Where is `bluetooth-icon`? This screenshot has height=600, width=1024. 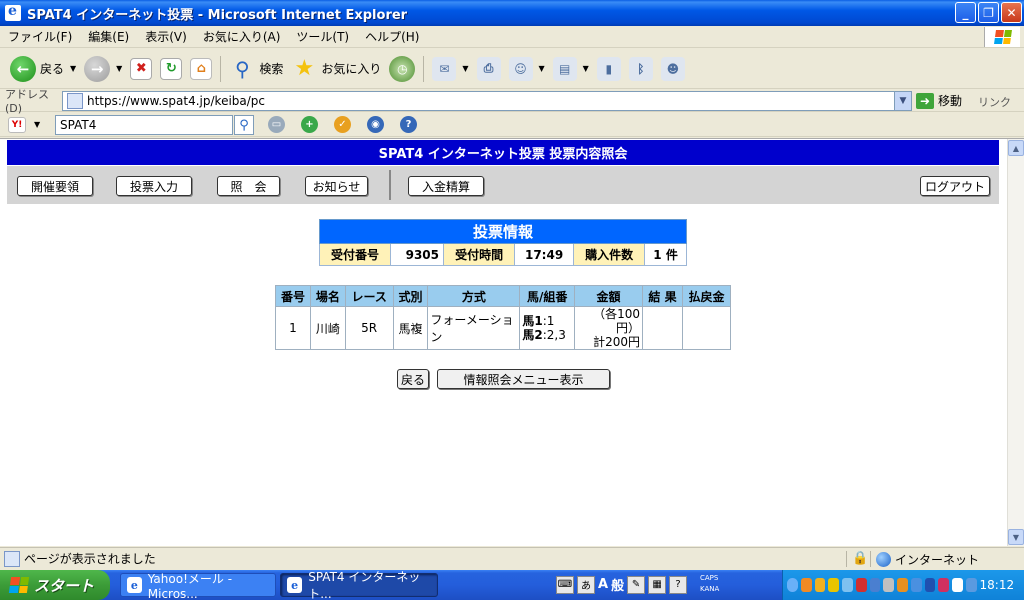
bluetooth-icon is located at coordinates (930, 585).